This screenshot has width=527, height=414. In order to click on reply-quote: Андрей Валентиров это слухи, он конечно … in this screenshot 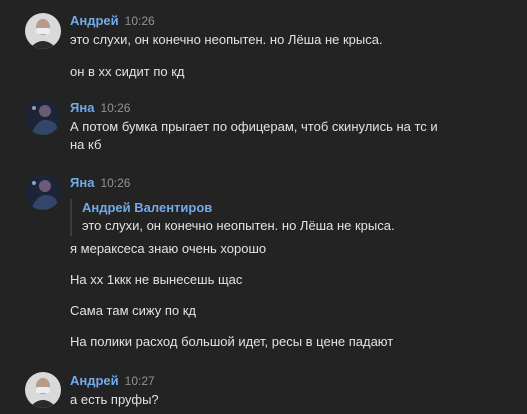, I will do `click(232, 217)`.